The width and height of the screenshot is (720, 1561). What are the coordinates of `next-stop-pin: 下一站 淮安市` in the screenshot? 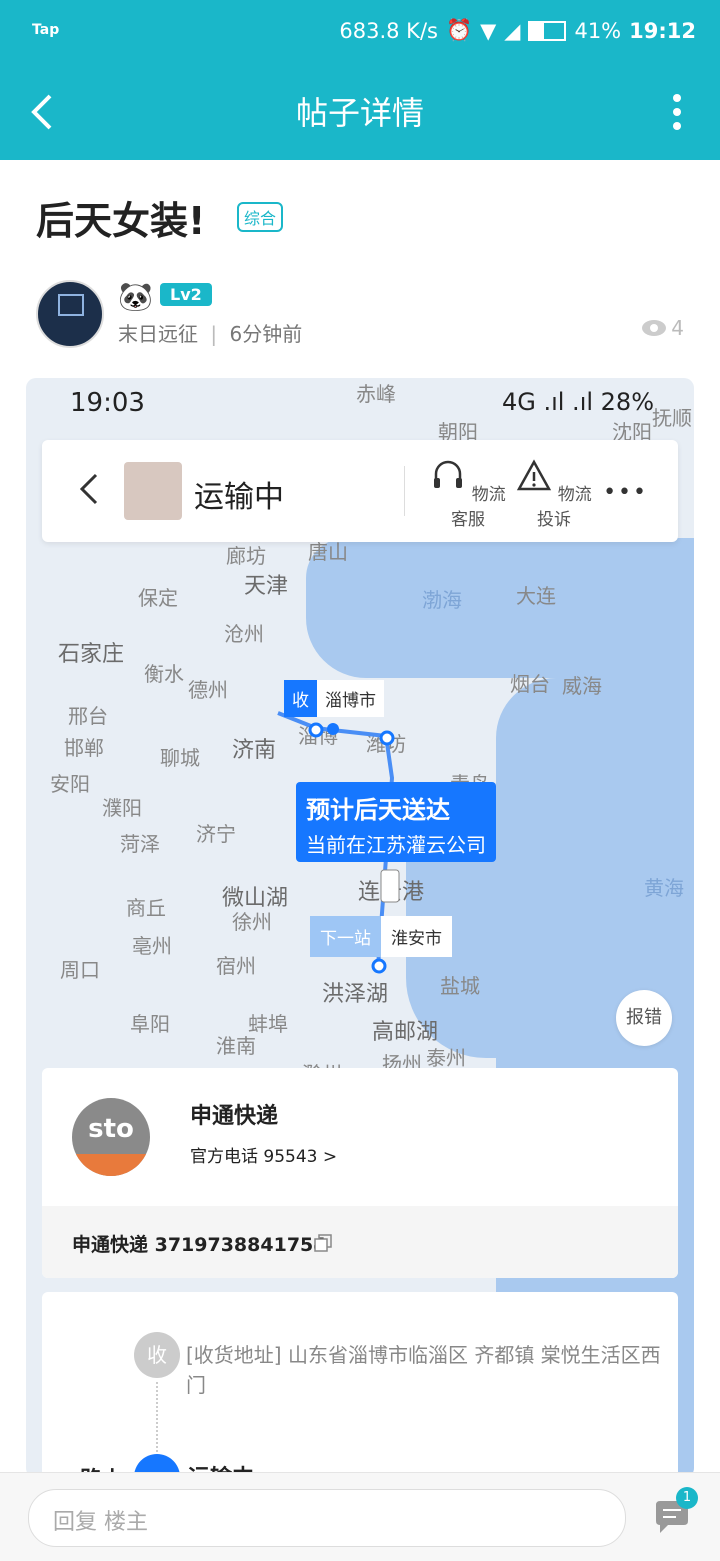 It's located at (381, 936).